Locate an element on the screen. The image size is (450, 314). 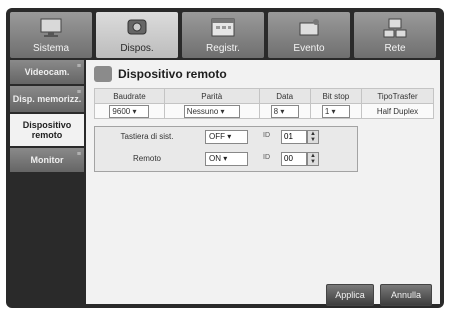
network-icon is located at coordinates (395, 28).